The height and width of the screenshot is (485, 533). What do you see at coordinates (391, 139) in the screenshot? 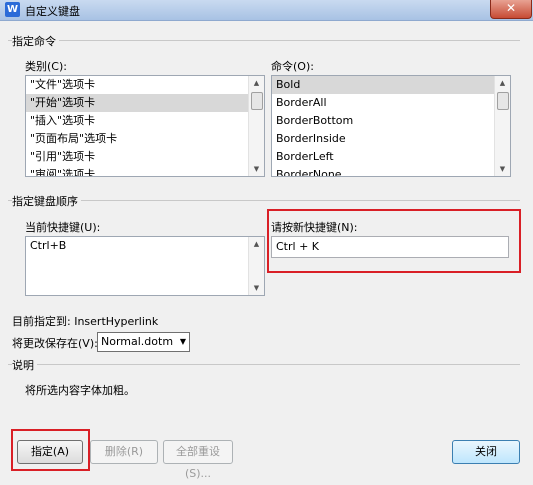
I see `list-item: BorderInside` at bounding box center [391, 139].